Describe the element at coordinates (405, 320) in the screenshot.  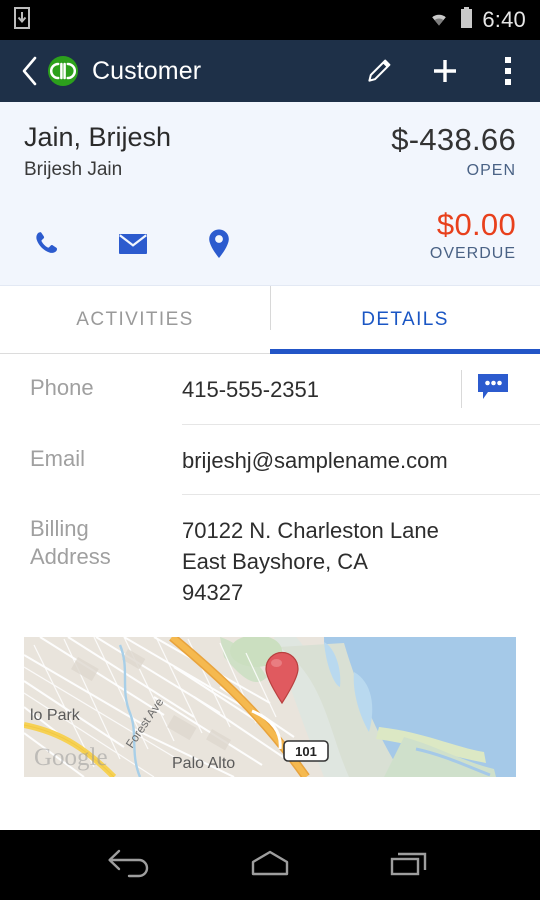
I see `tab-details: DETAILS` at that location.